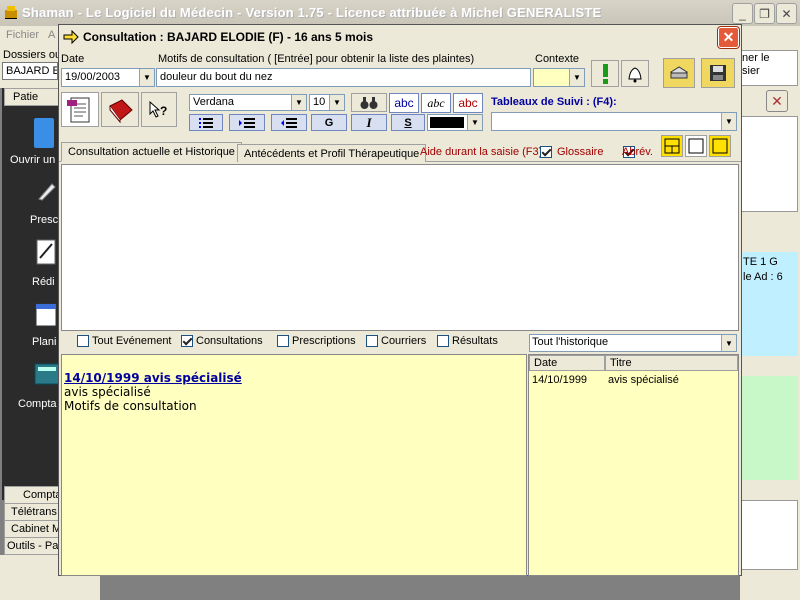 This screenshot has height=600, width=800. I want to click on filter-prescriptions-label: Prescriptions, so click(324, 341).